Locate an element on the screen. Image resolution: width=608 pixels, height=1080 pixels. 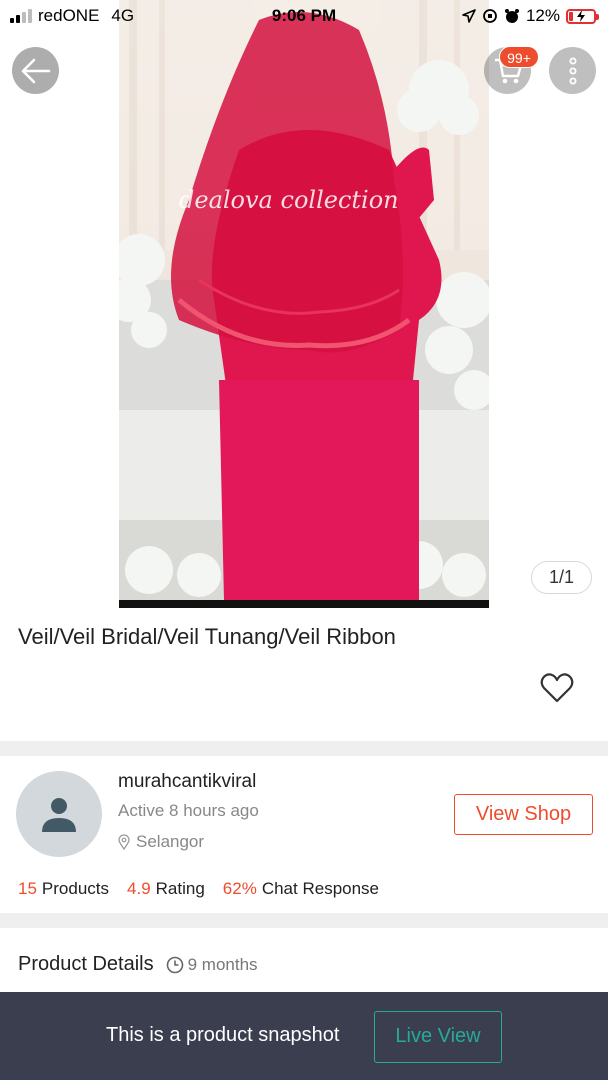
shop-name: murahcantikviral is located at coordinates (187, 782).